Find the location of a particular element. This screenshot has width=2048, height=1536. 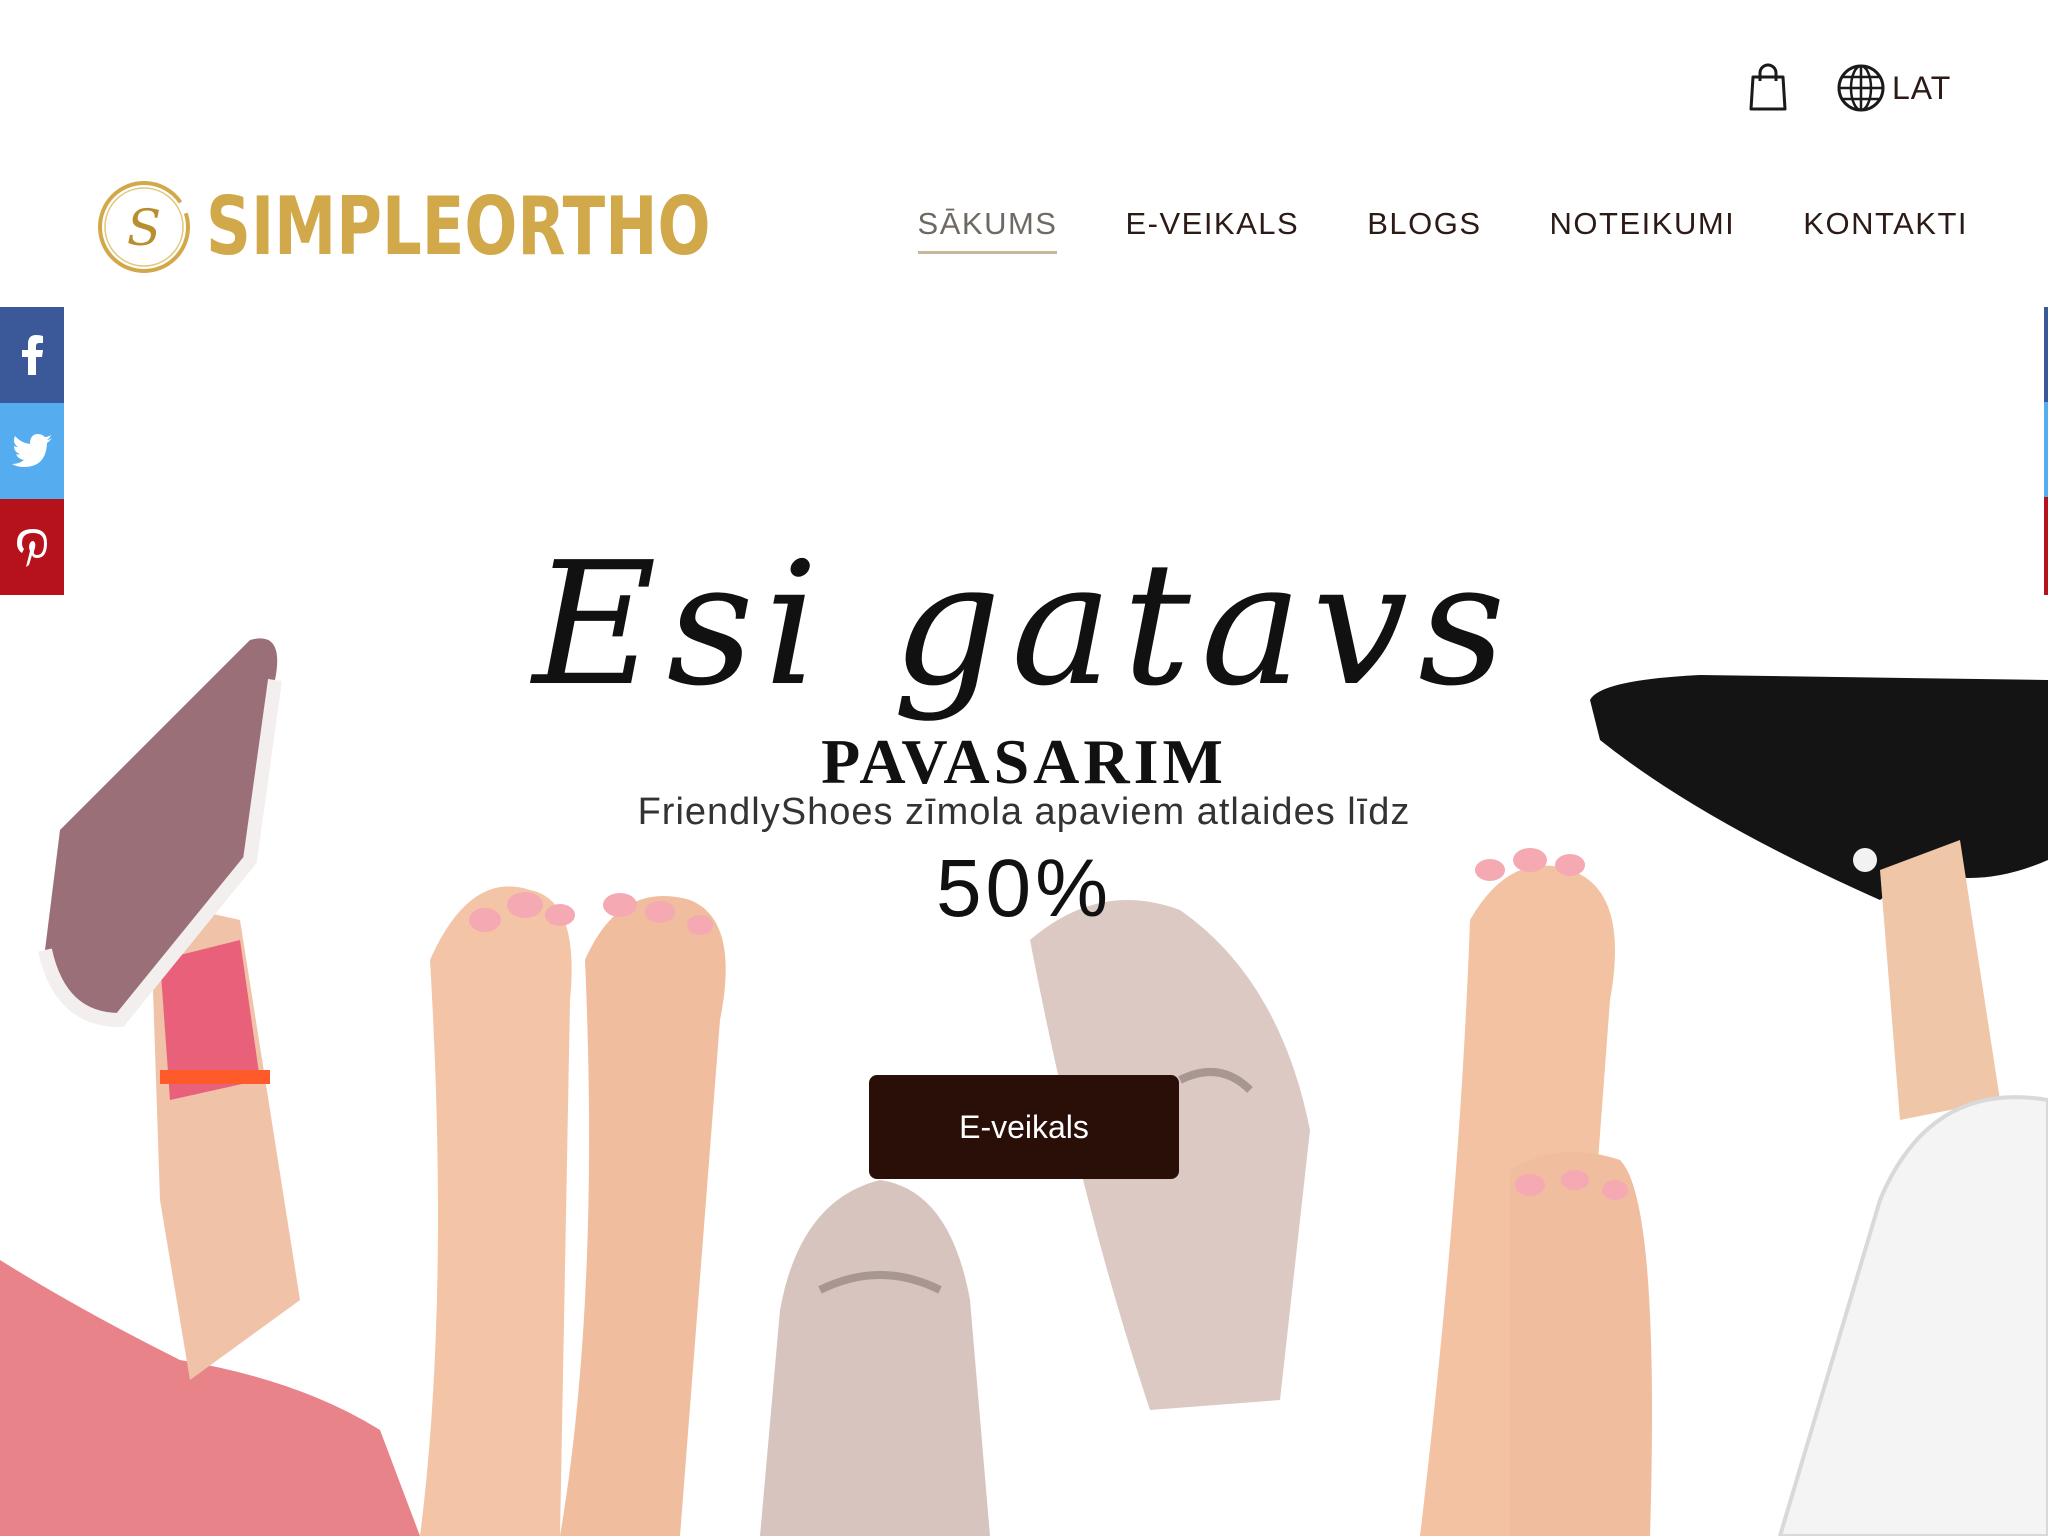

facebook-share-button is located at coordinates (32, 355).